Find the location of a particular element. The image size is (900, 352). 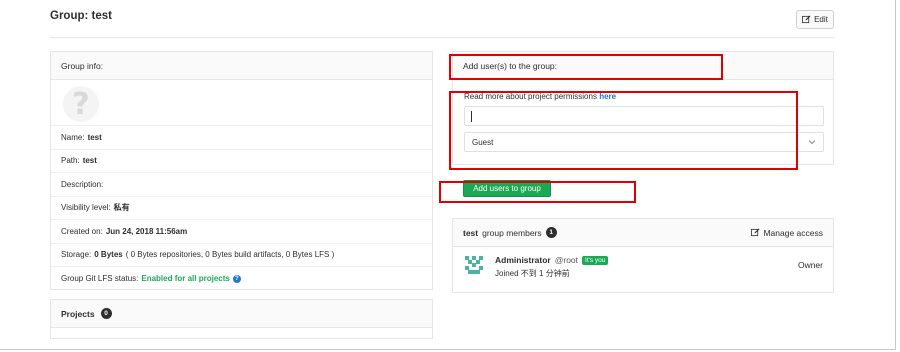

name-label: Name: is located at coordinates (73, 137).